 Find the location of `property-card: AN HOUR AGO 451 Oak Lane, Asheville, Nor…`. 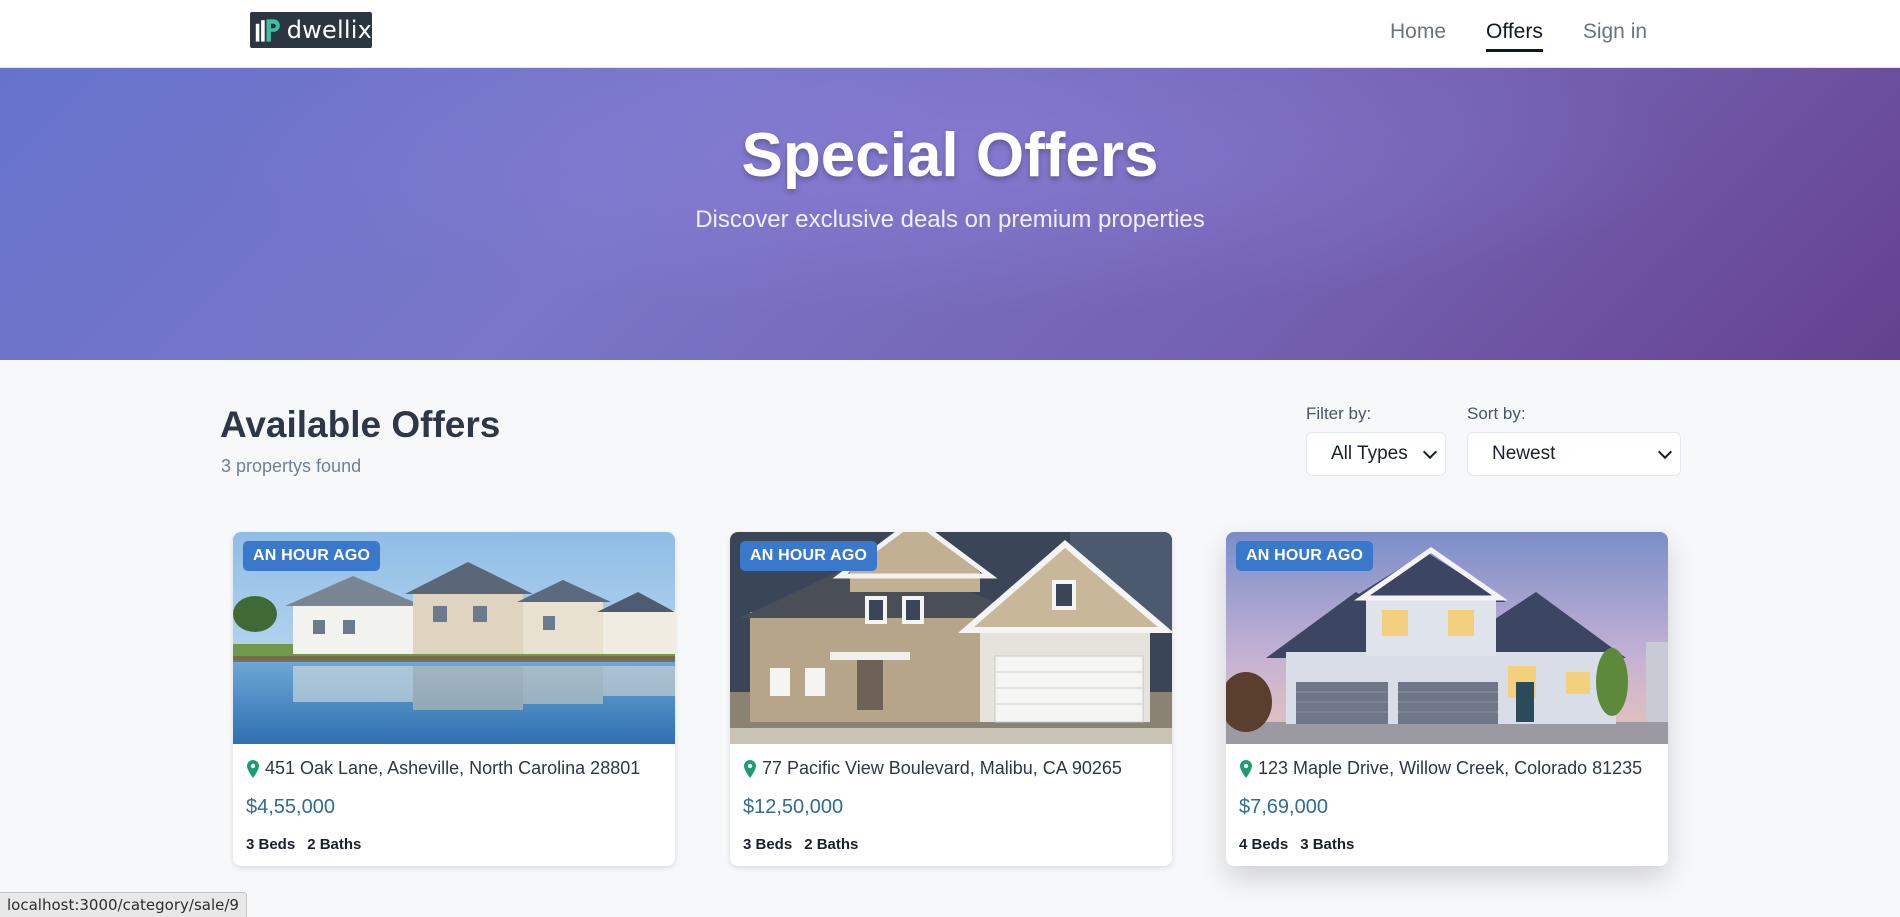

property-card: AN HOUR AGO 451 Oak Lane, Asheville, Nor… is located at coordinates (454, 699).